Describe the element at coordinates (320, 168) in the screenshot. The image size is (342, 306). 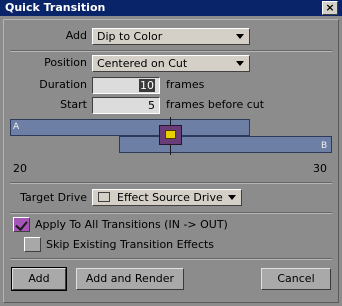
I see `timeline-end-tick: 30` at that location.